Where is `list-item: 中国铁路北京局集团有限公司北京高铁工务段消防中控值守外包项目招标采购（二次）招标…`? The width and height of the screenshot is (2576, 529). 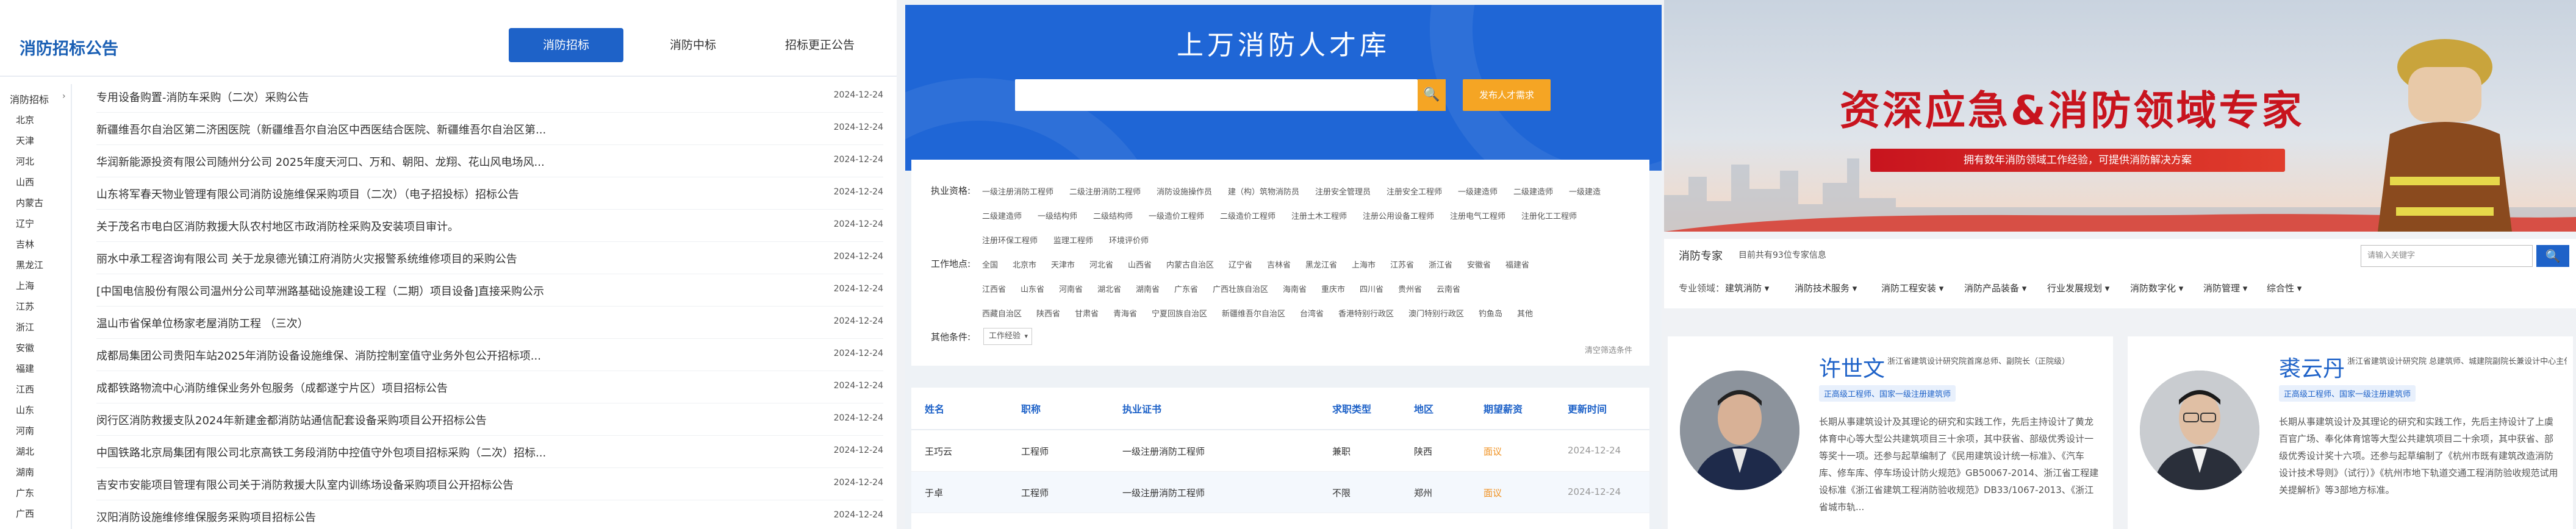 list-item: 中国铁路北京局集团有限公司北京高铁工务段消防中控值守外包项目招标采购（二次）招标… is located at coordinates (490, 452).